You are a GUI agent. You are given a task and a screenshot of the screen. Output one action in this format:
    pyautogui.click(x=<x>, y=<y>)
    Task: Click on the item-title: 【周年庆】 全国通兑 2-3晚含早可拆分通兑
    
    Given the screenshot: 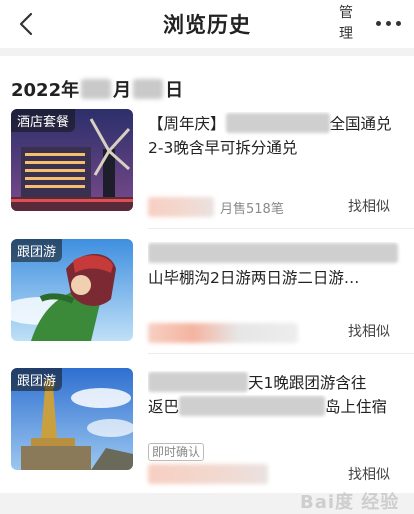 What is the action you would take?
    pyautogui.click(x=277, y=136)
    